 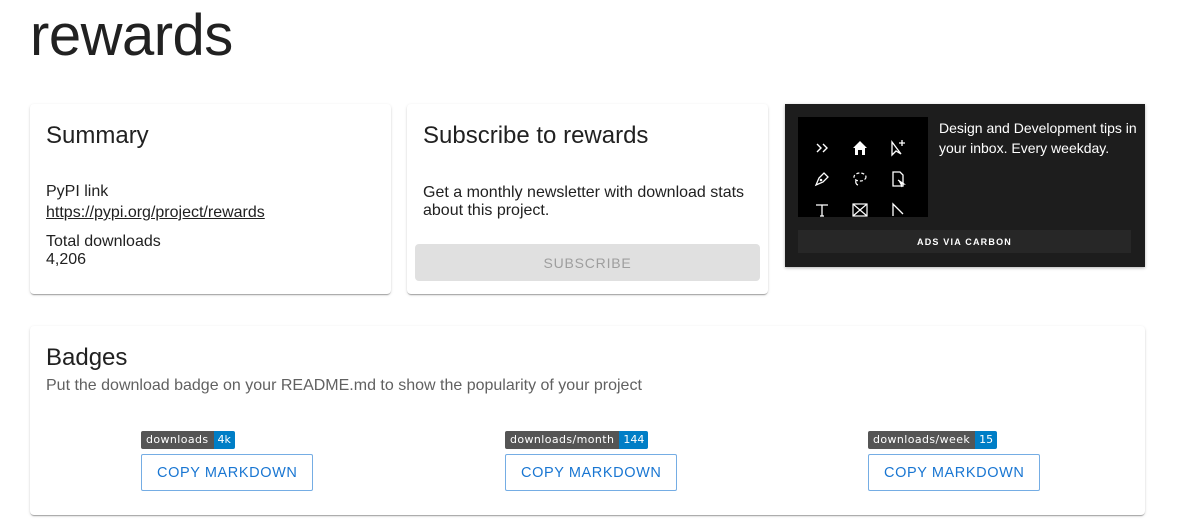 What do you see at coordinates (536, 135) in the screenshot?
I see `subscribe-title: Subscribe to rewards` at bounding box center [536, 135].